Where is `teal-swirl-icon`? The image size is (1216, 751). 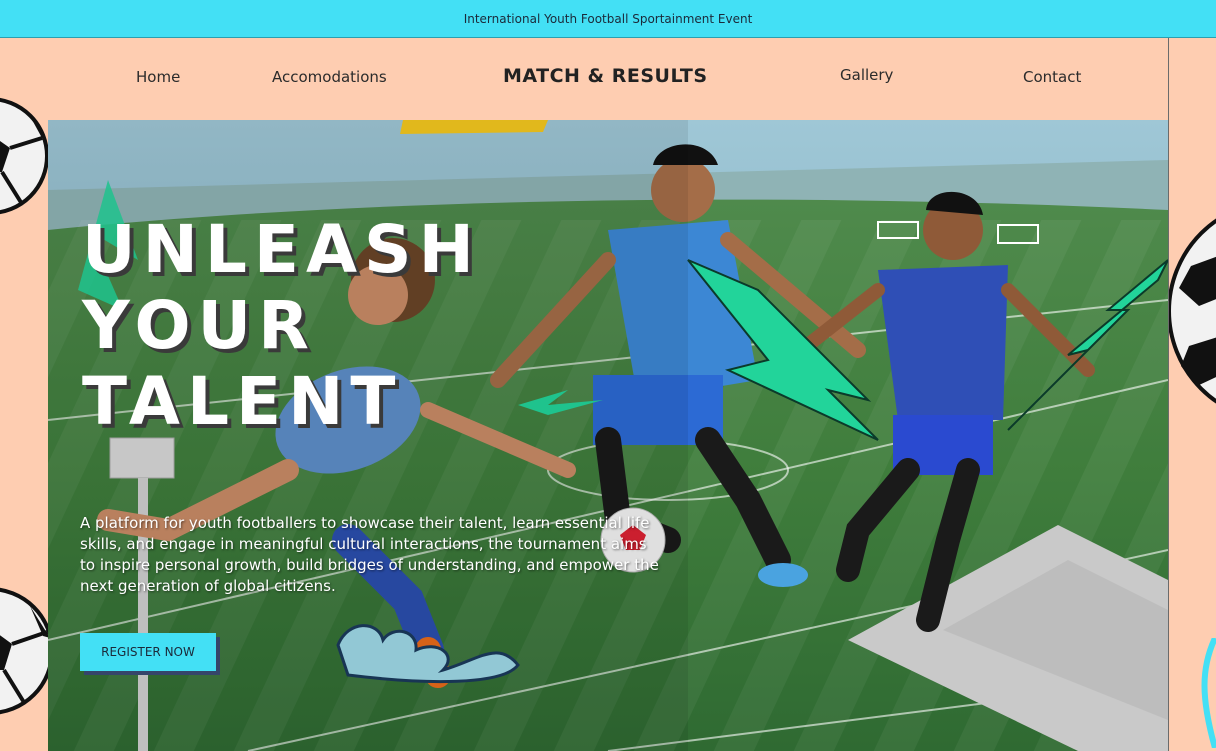
teal-swirl-icon is located at coordinates (1208, 693).